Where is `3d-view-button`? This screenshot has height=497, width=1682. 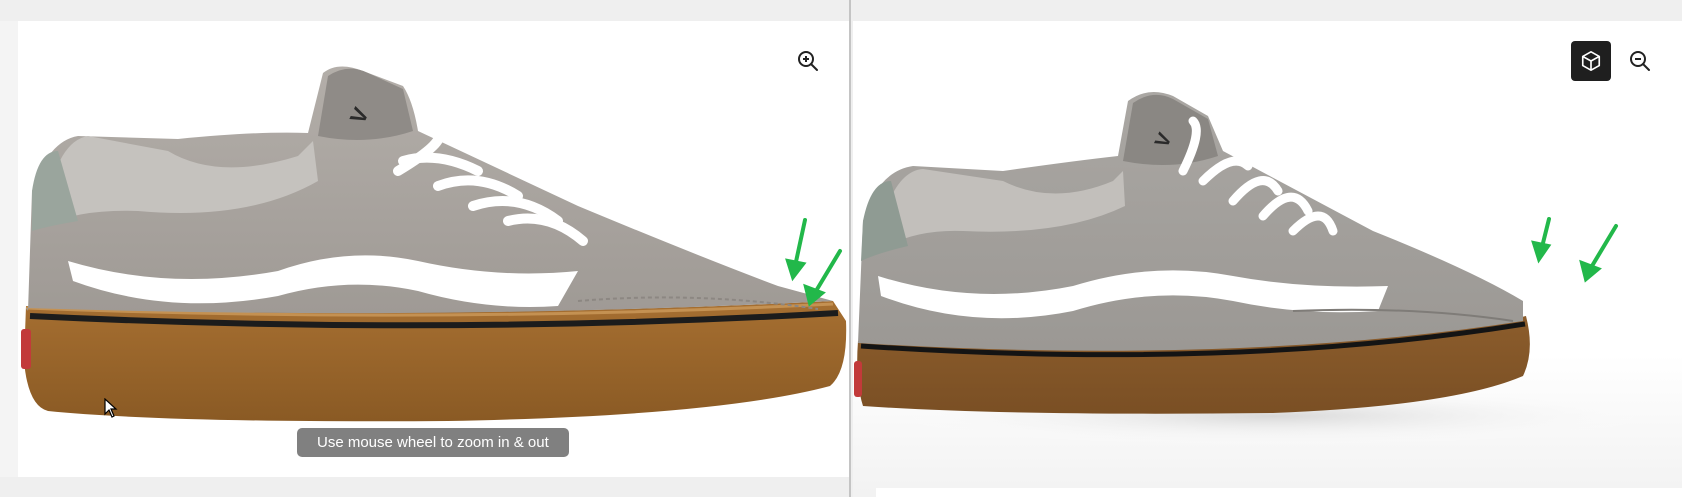 3d-view-button is located at coordinates (1591, 61).